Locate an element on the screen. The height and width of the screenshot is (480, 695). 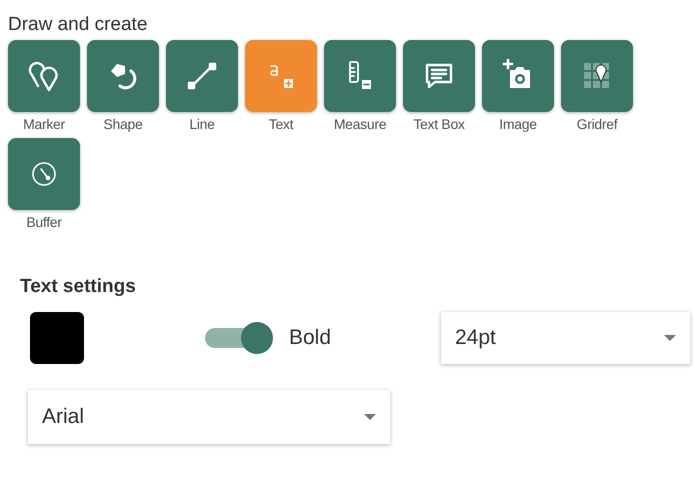
tool-label: Marker is located at coordinates (44, 124).